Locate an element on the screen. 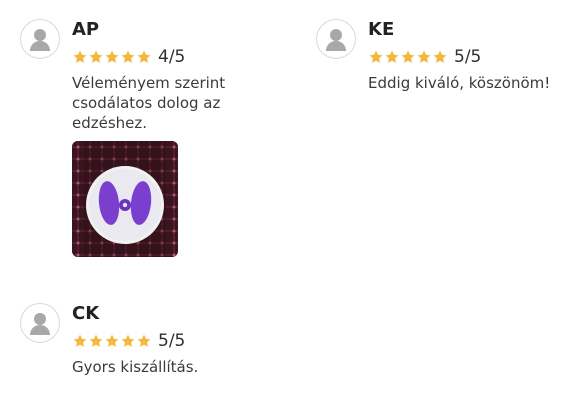  rating-score: 4/5 is located at coordinates (172, 57).